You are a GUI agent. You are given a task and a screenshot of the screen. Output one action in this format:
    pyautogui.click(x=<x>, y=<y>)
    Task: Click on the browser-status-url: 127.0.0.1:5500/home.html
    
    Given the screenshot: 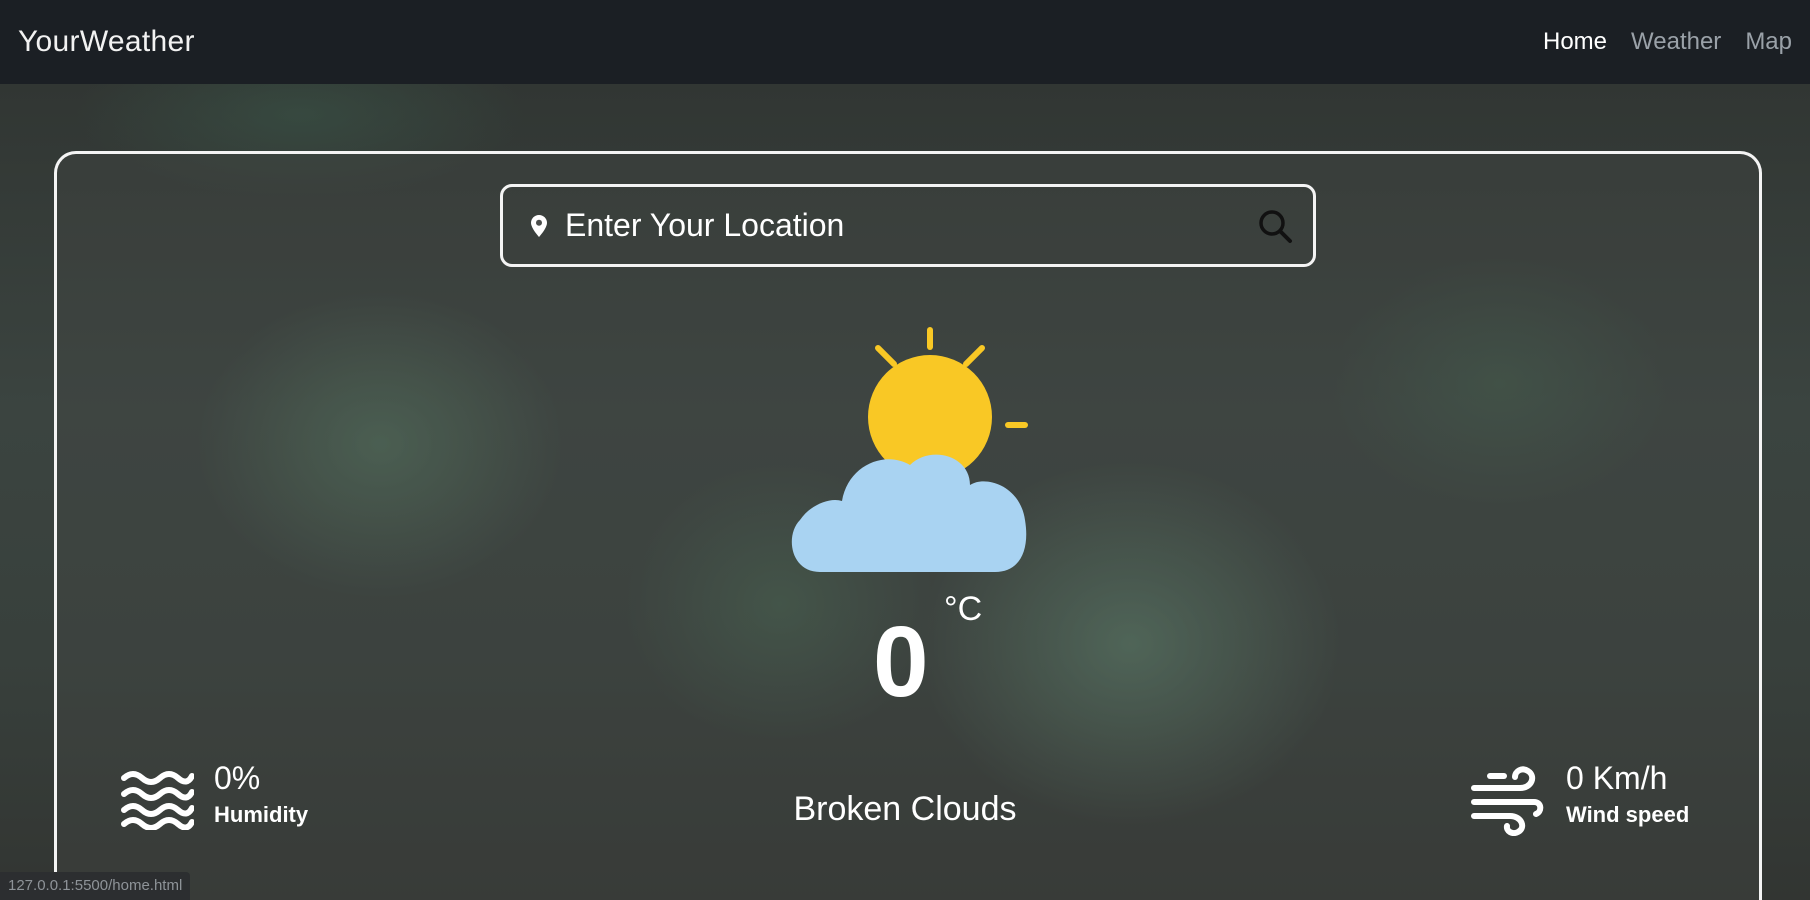 What is the action you would take?
    pyautogui.click(x=95, y=886)
    